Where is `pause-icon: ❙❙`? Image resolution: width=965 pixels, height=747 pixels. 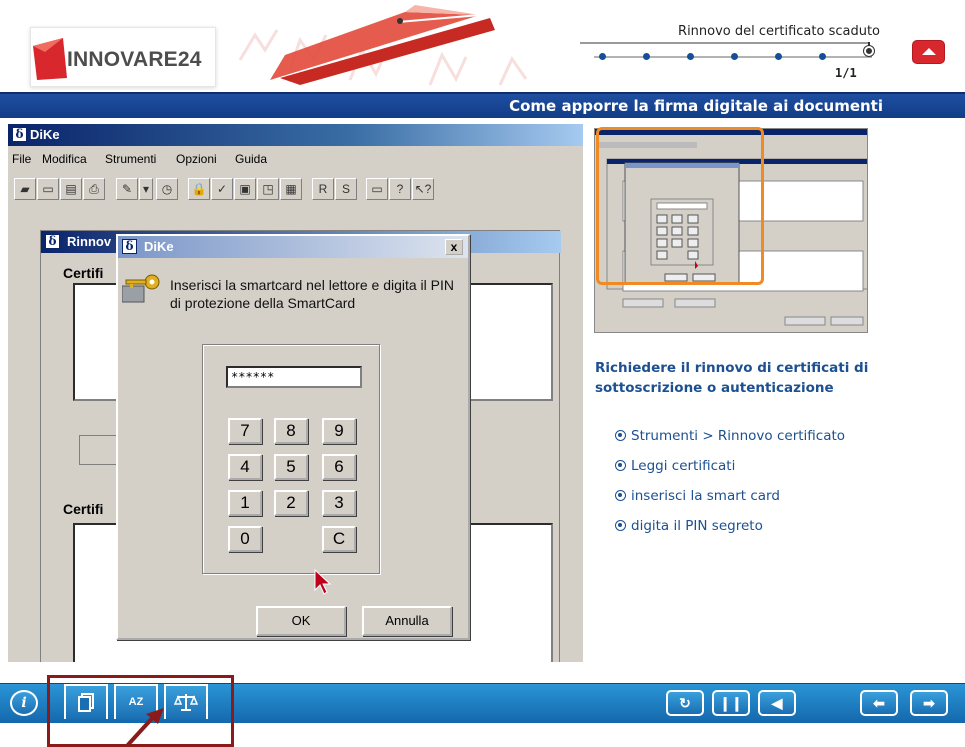
pause-icon: ❙❙ is located at coordinates (731, 703).